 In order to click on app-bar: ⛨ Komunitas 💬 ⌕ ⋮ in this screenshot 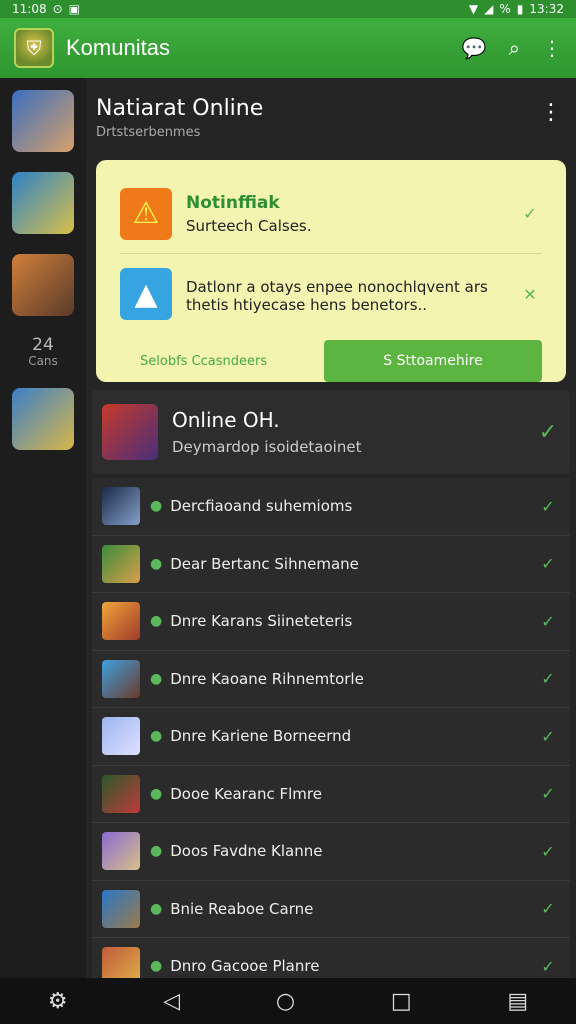, I will do `click(288, 48)`.